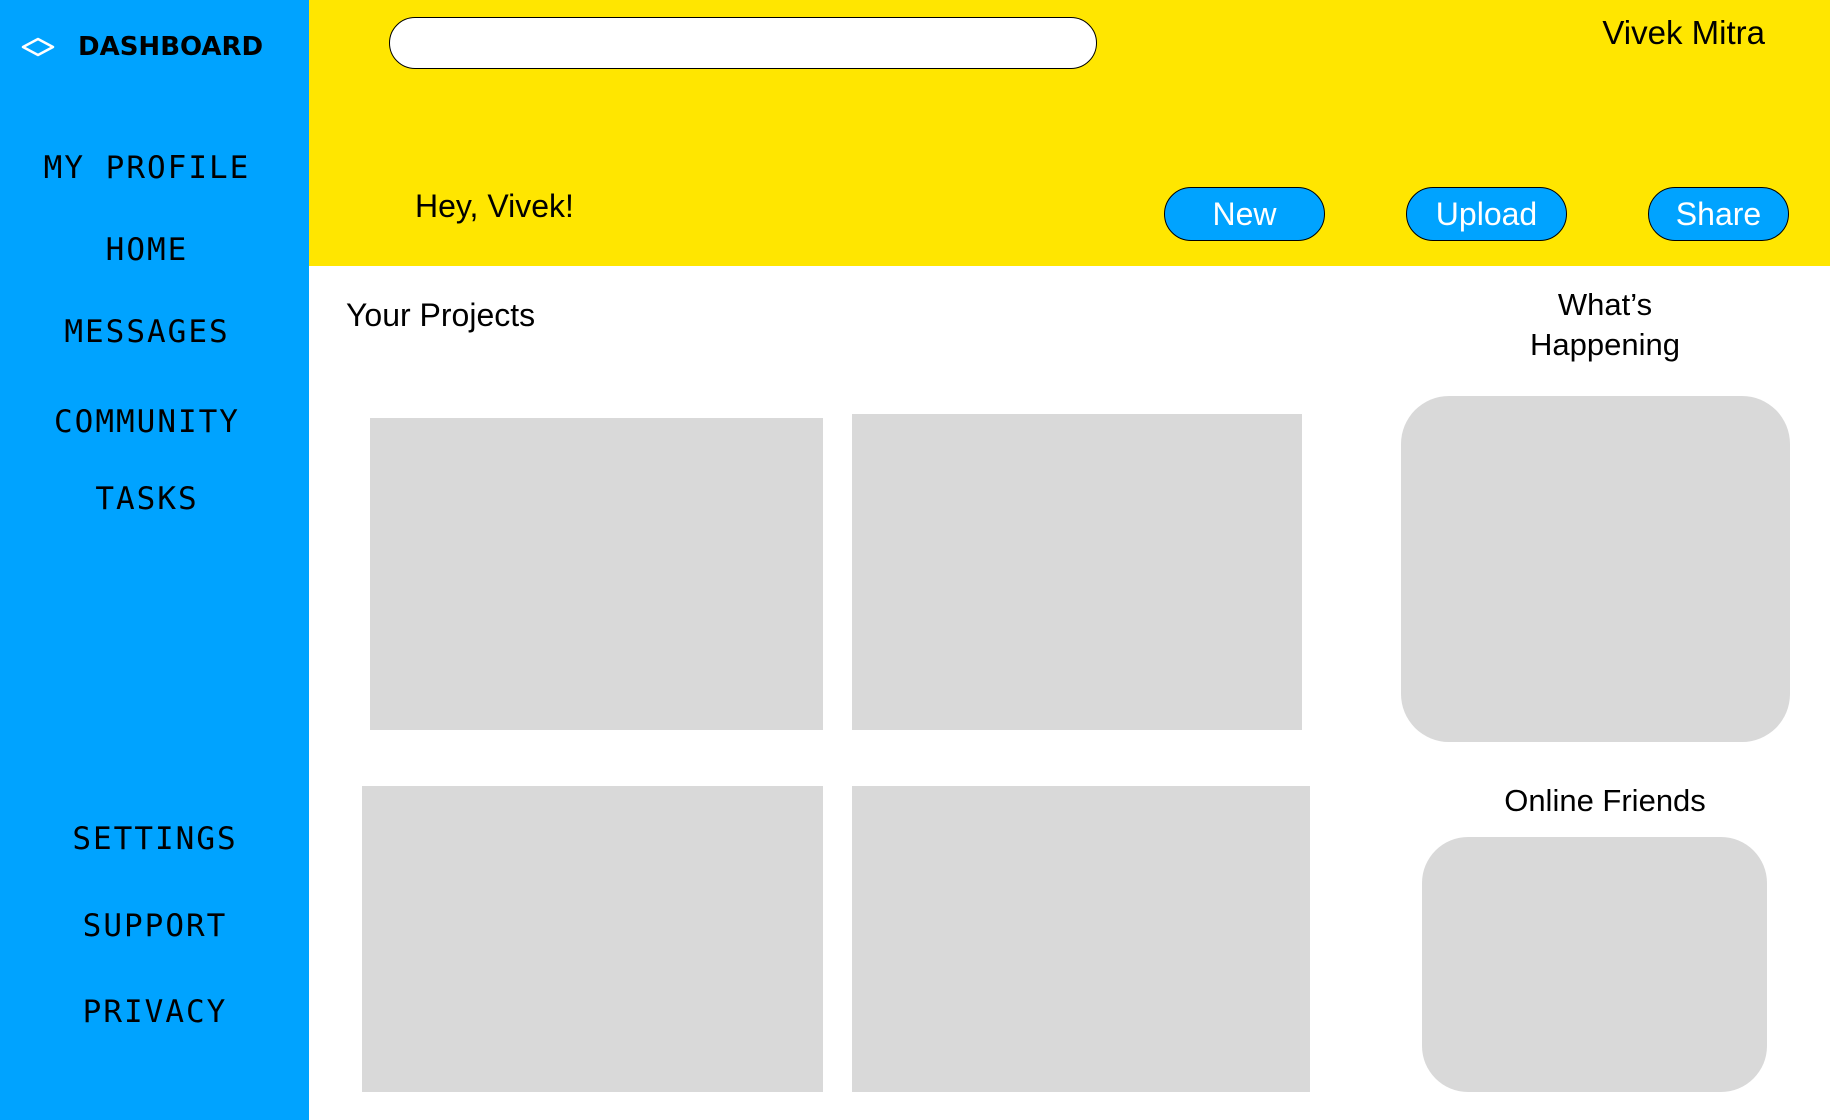  Describe the element at coordinates (38, 47) in the screenshot. I see `diamond-outline-icon` at that location.